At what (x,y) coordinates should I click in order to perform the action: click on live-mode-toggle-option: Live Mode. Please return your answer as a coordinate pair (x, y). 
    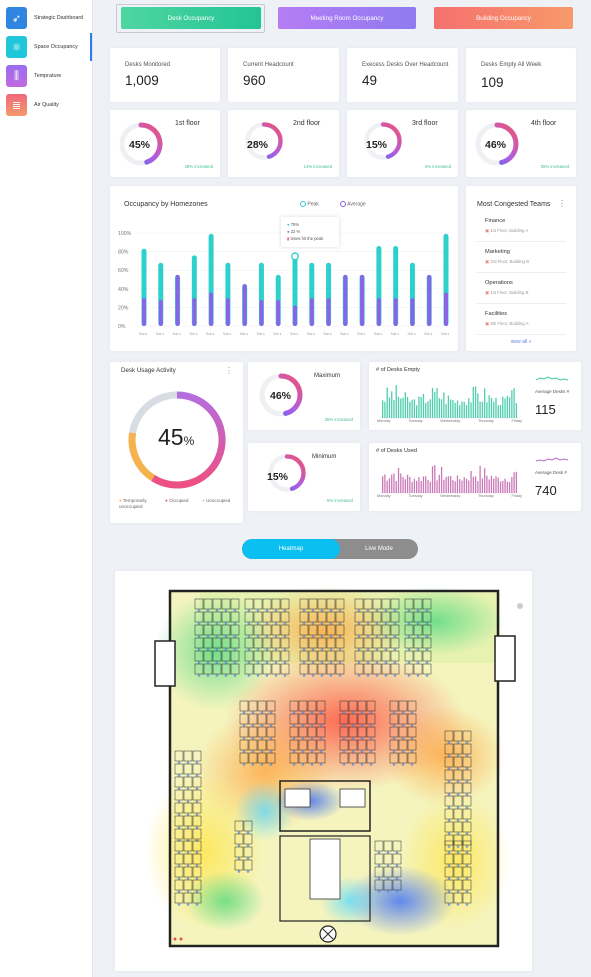
    Looking at the image, I should click on (379, 549).